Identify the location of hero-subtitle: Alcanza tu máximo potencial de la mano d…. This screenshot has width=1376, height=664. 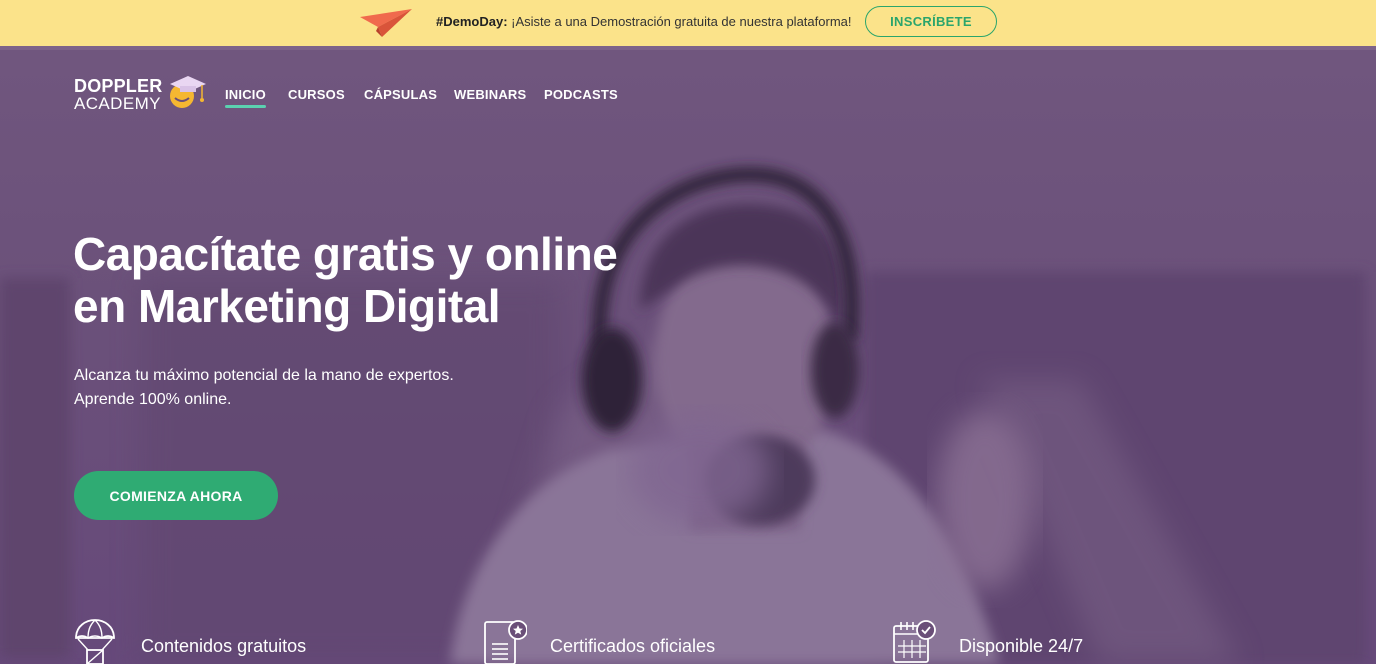
(314, 388).